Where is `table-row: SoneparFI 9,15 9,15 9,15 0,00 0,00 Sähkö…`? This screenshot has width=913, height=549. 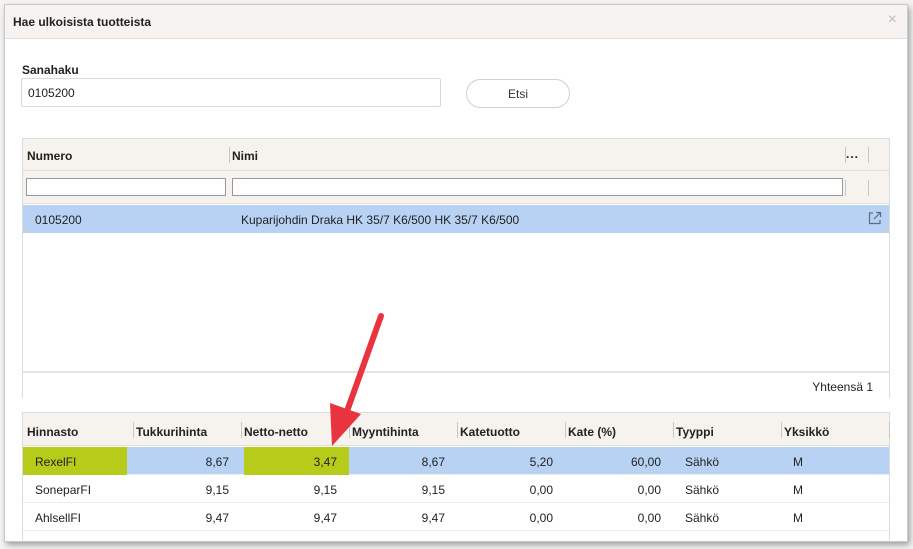 table-row: SoneparFI 9,15 9,15 9,15 0,00 0,00 Sähkö… is located at coordinates (456, 489).